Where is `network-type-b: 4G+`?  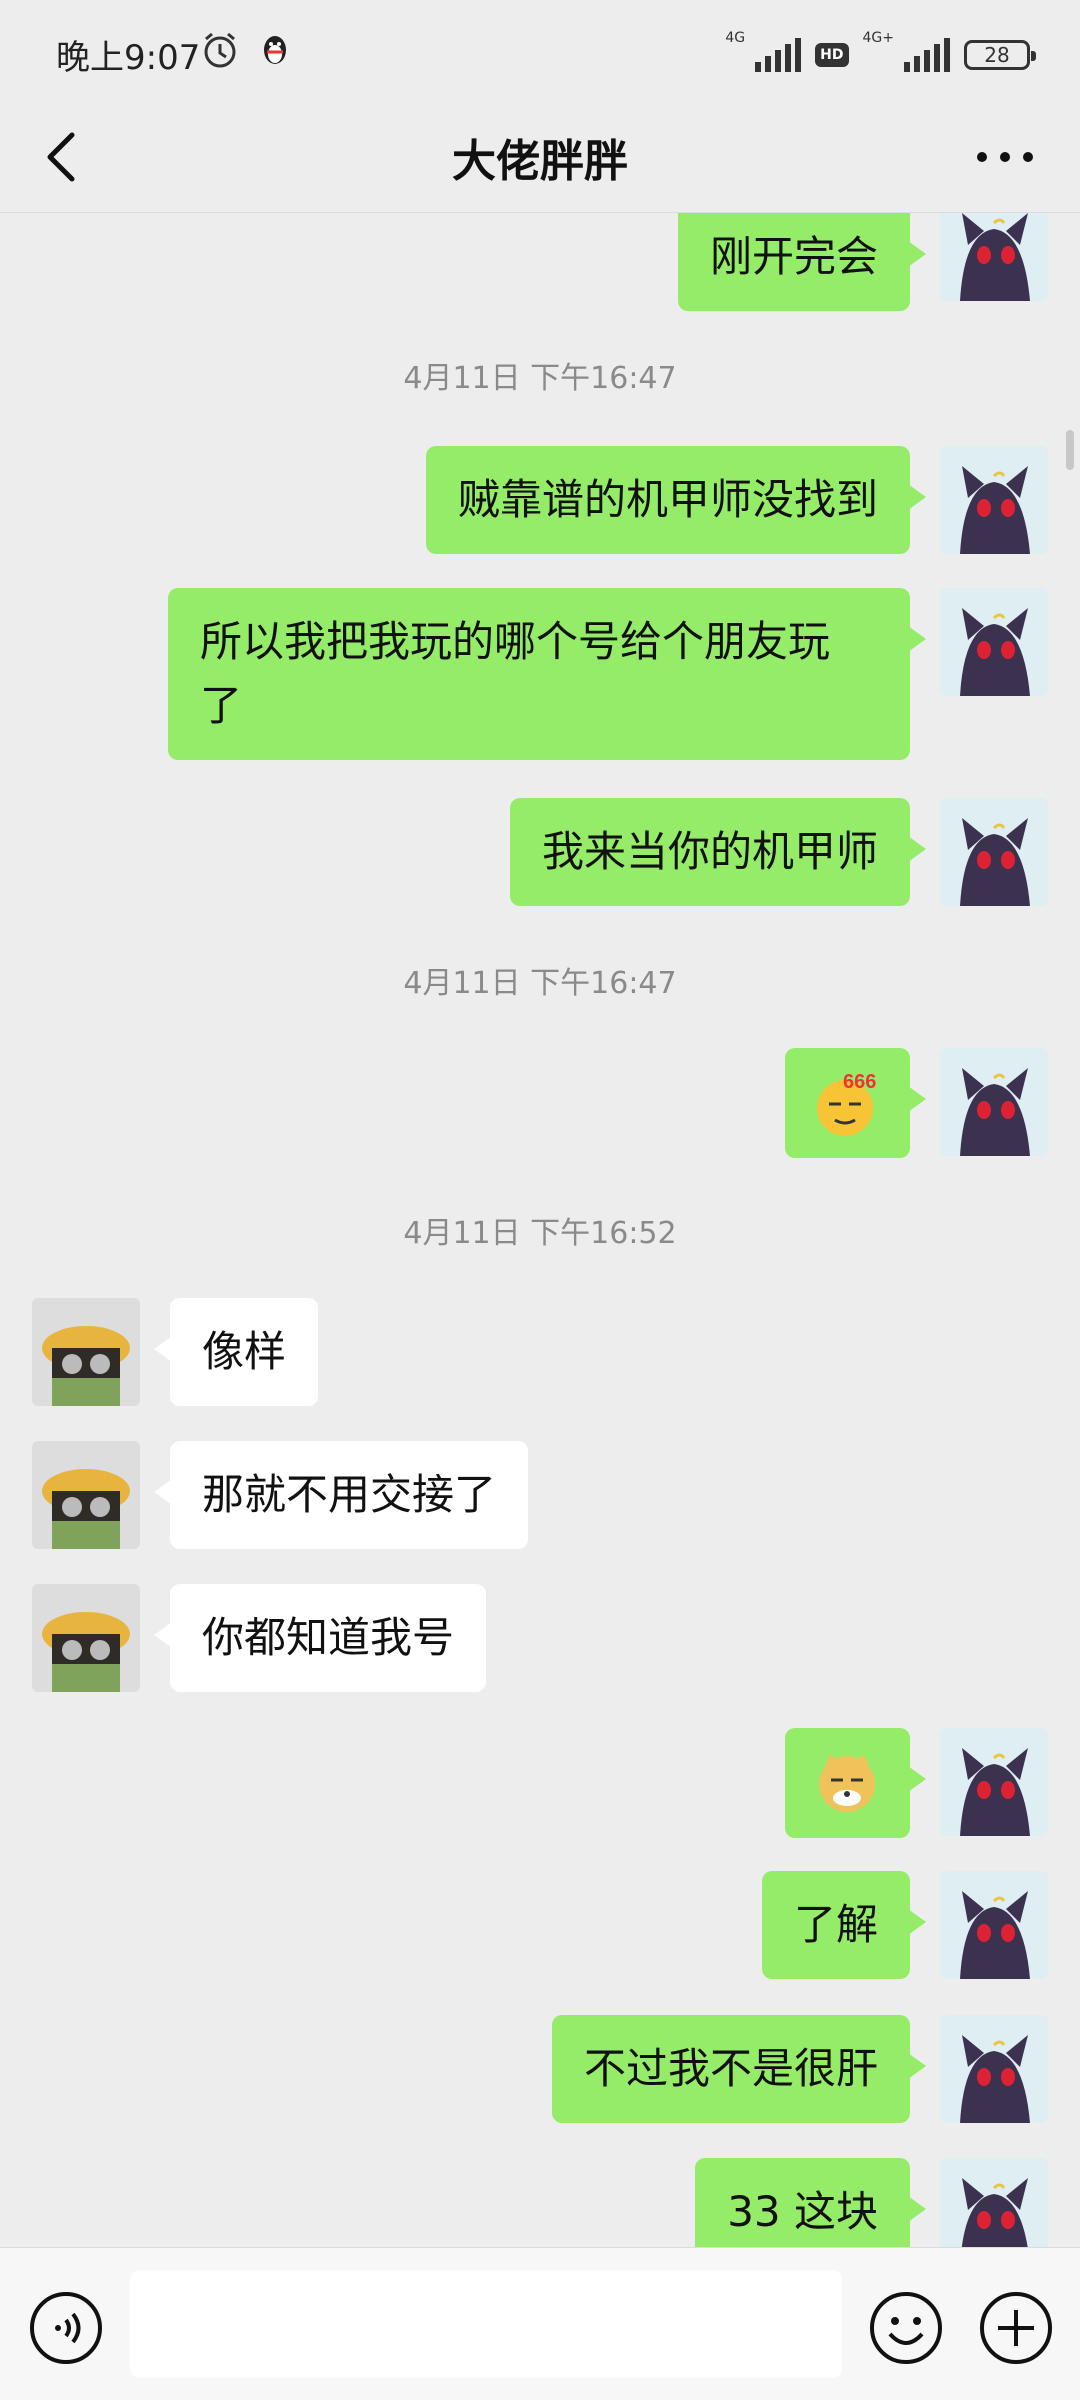 network-type-b: 4G+ is located at coordinates (878, 38).